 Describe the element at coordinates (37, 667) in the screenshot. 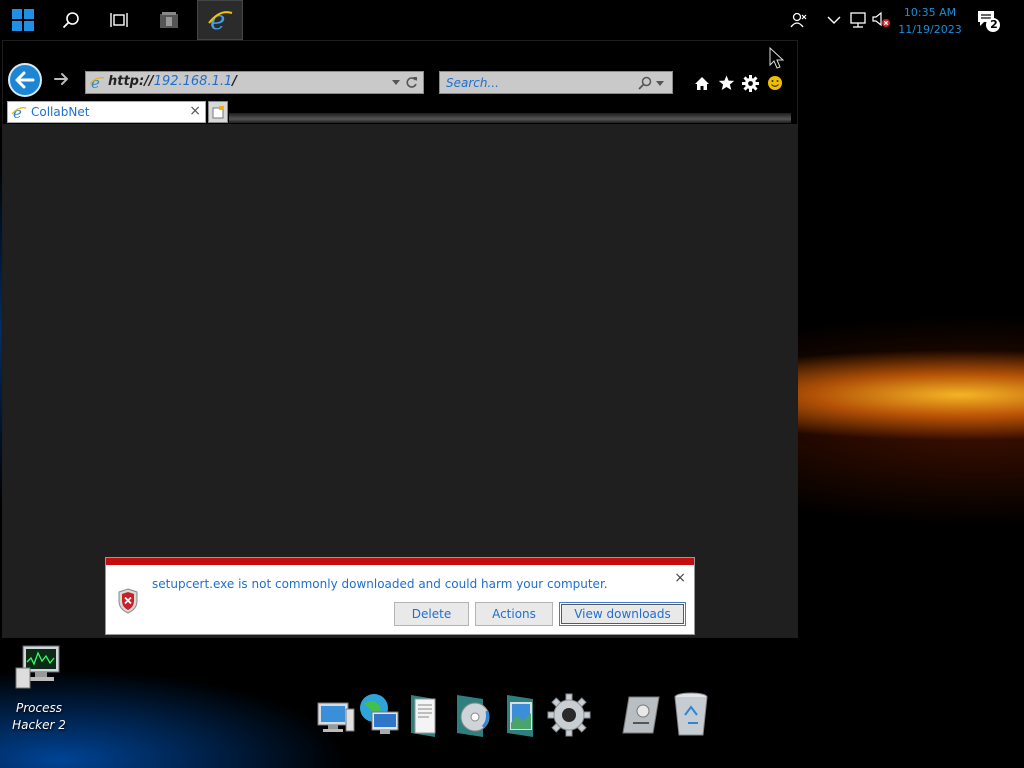

I see `process-hacker-icon` at that location.